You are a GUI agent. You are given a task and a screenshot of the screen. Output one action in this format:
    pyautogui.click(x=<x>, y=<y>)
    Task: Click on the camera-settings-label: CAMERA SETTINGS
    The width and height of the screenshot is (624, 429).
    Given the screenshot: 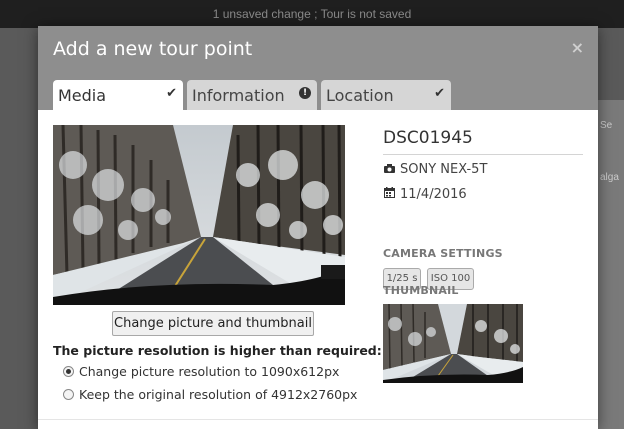 What is the action you would take?
    pyautogui.click(x=443, y=253)
    